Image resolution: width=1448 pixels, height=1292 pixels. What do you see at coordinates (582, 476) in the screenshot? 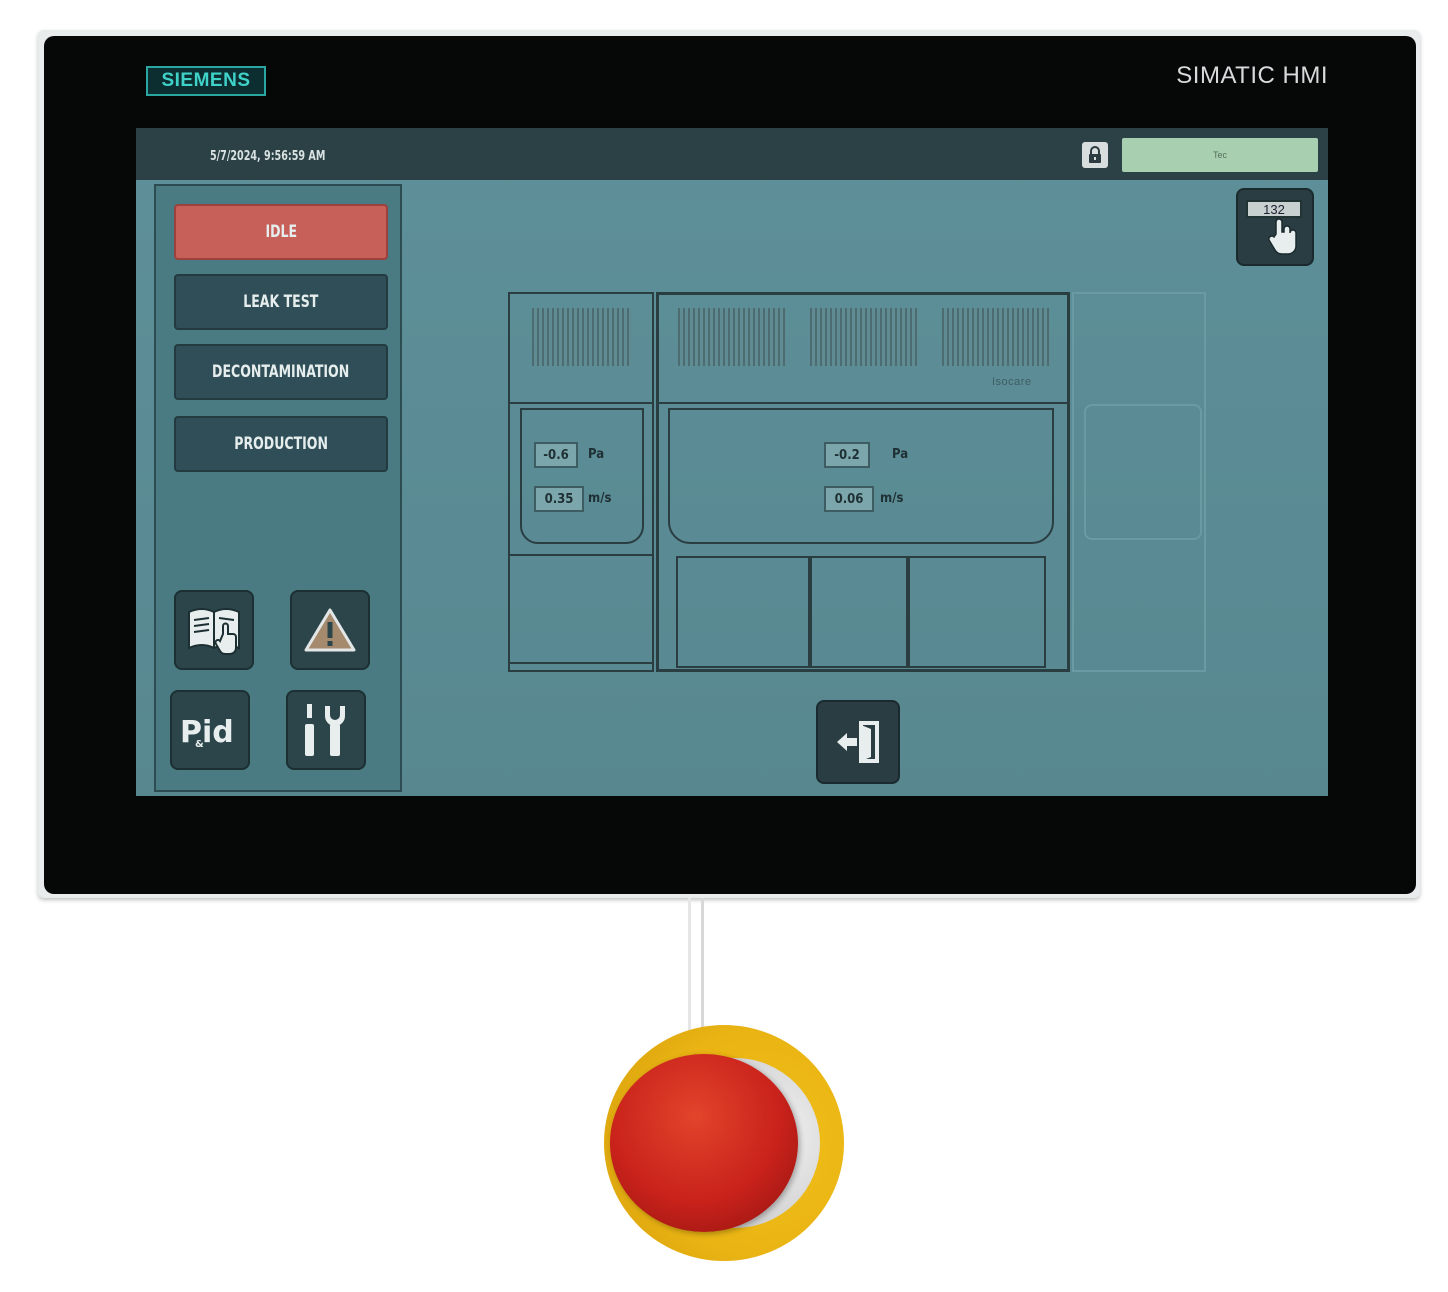
I see `left-glove-port` at bounding box center [582, 476].